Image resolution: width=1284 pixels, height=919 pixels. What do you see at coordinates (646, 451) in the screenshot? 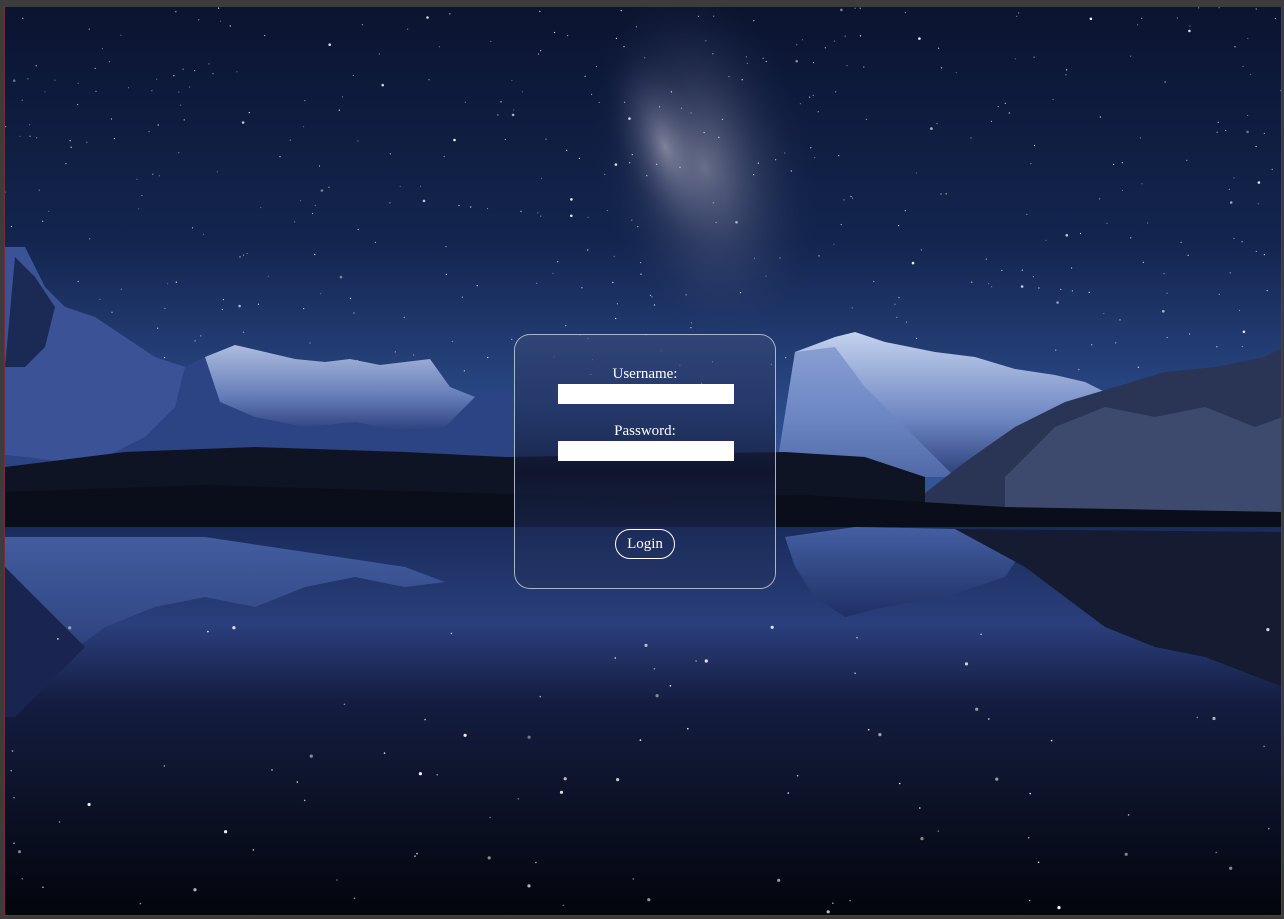
I see `password-input` at bounding box center [646, 451].